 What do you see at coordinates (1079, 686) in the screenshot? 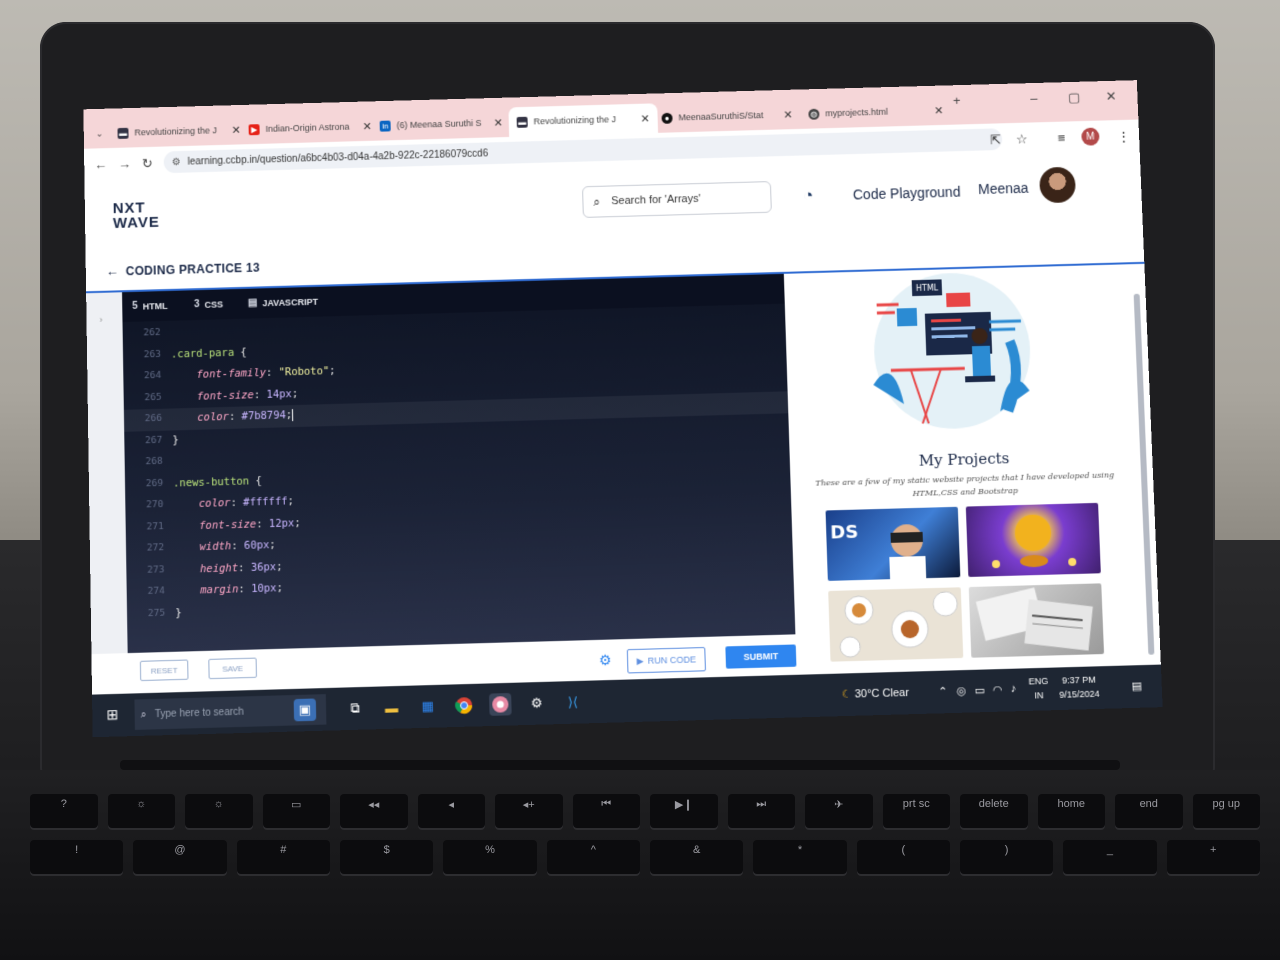
I see `system-clock: 9:37 PM 9/15/2024` at bounding box center [1079, 686].